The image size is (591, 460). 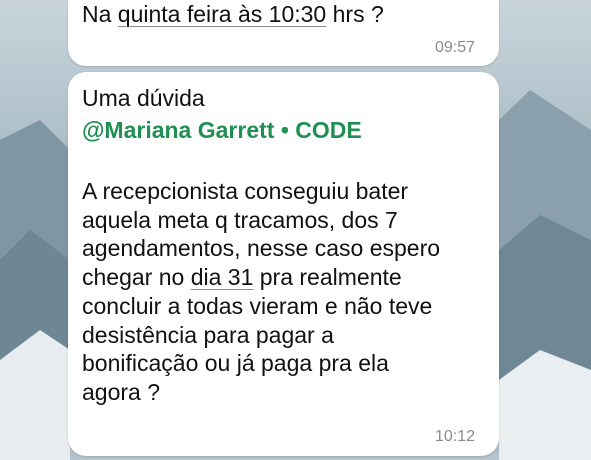 I want to click on message-text: Na quinta feira às 10:30 hrs ?, so click(x=233, y=14).